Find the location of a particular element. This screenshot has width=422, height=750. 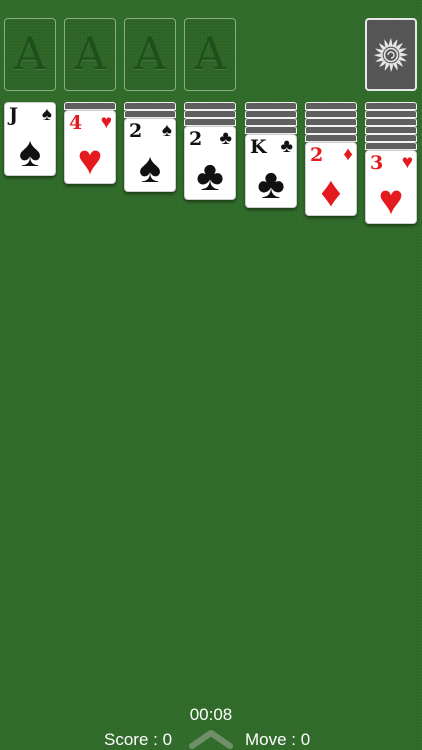

tableau-card-6: 2 ♦ ♦ is located at coordinates (331, 179).